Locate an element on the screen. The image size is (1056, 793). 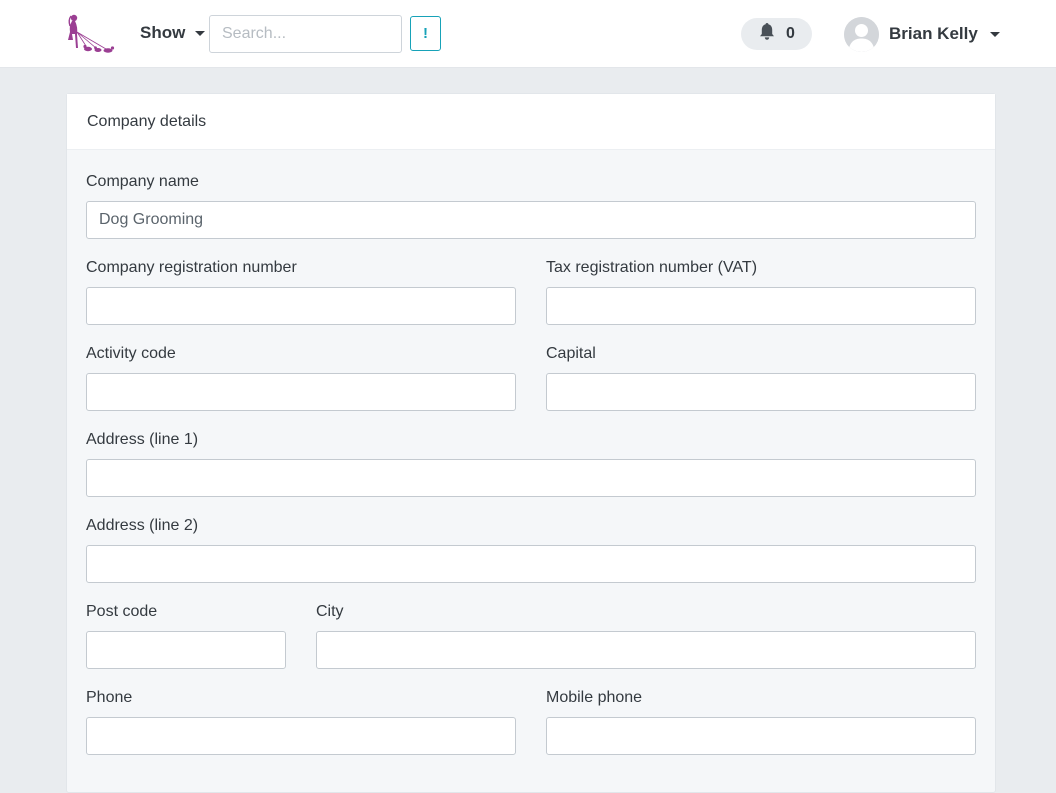
city-input is located at coordinates (646, 650).